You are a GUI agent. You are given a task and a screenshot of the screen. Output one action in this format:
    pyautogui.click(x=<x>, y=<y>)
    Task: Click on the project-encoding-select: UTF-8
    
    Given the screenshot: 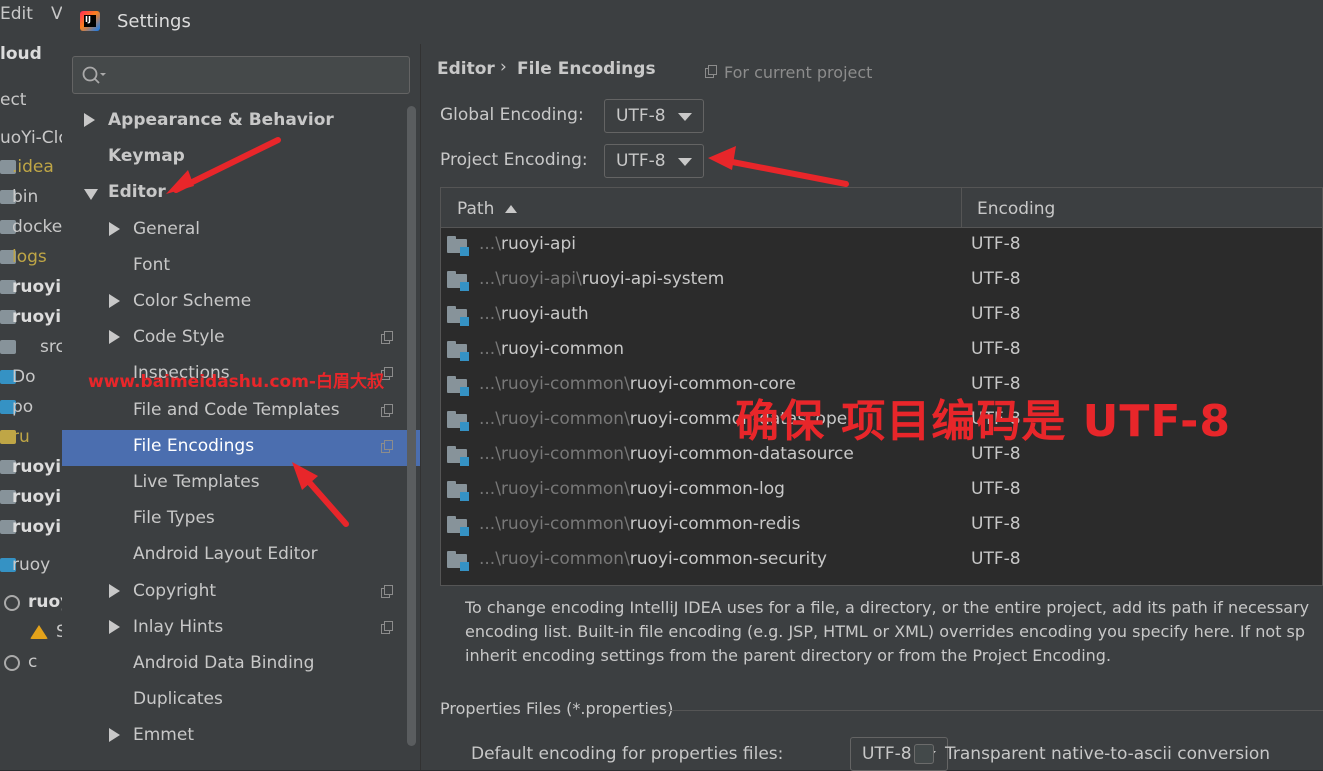 What is the action you would take?
    pyautogui.click(x=654, y=161)
    